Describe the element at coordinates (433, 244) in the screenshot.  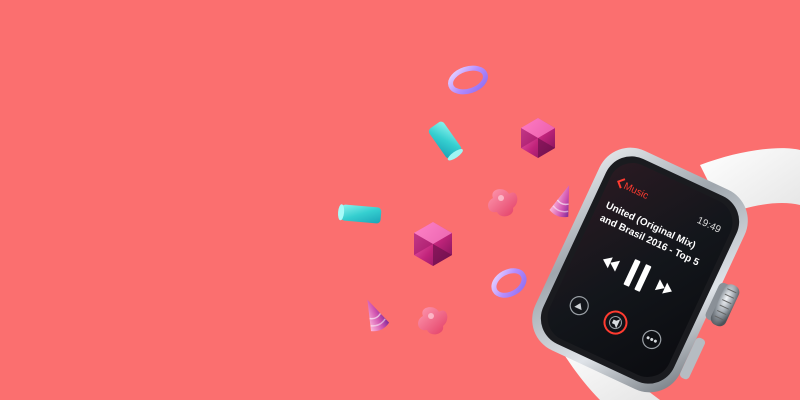
I see `gem-shape-middle` at that location.